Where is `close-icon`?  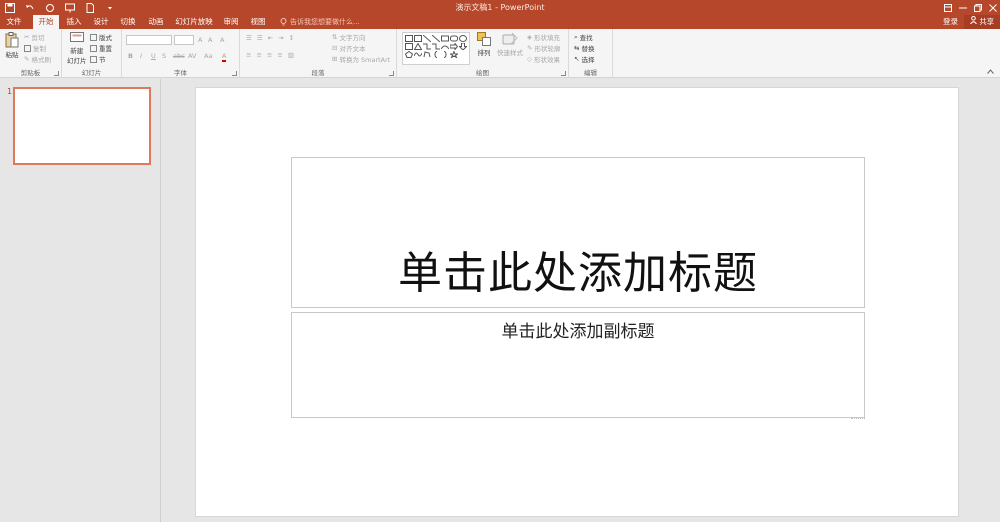 close-icon is located at coordinates (992, 7).